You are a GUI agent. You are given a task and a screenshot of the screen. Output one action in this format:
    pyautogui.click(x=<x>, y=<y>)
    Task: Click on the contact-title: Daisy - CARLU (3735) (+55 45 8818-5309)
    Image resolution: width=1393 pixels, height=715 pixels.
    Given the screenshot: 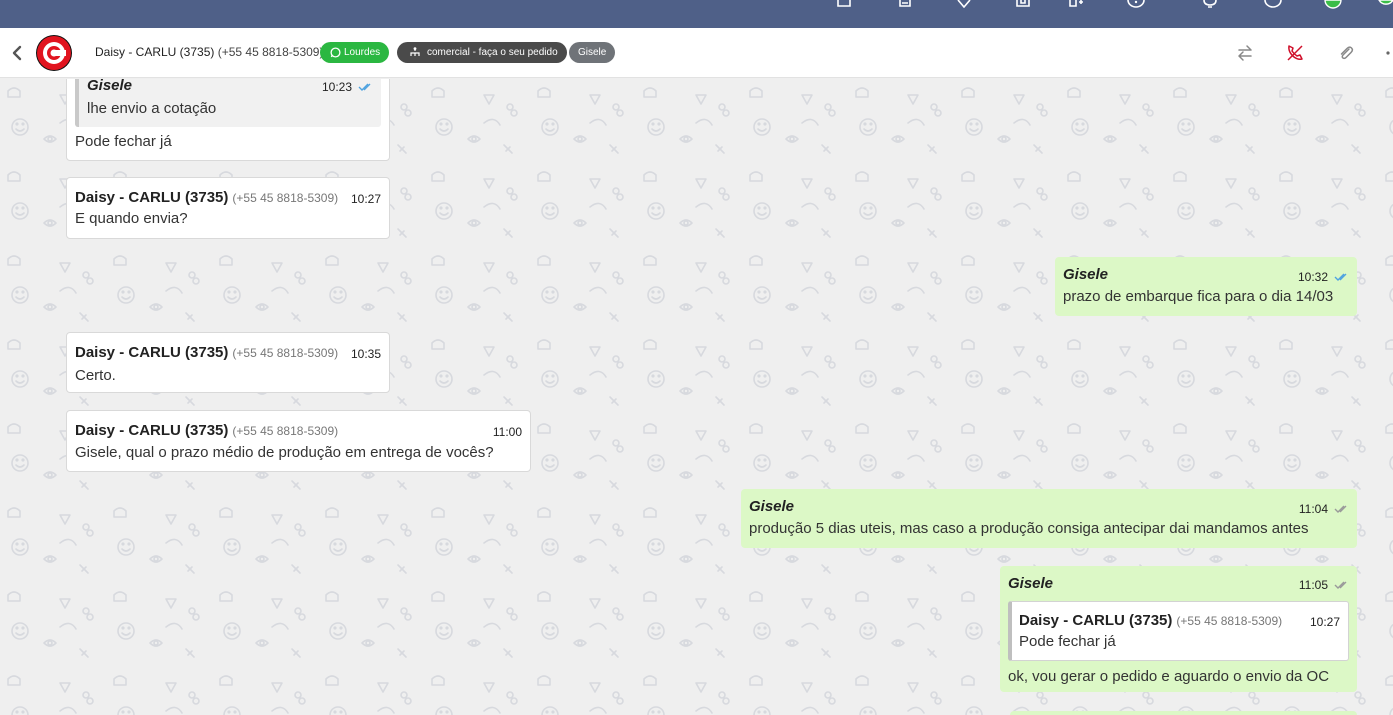 What is the action you would take?
    pyautogui.click(x=209, y=52)
    